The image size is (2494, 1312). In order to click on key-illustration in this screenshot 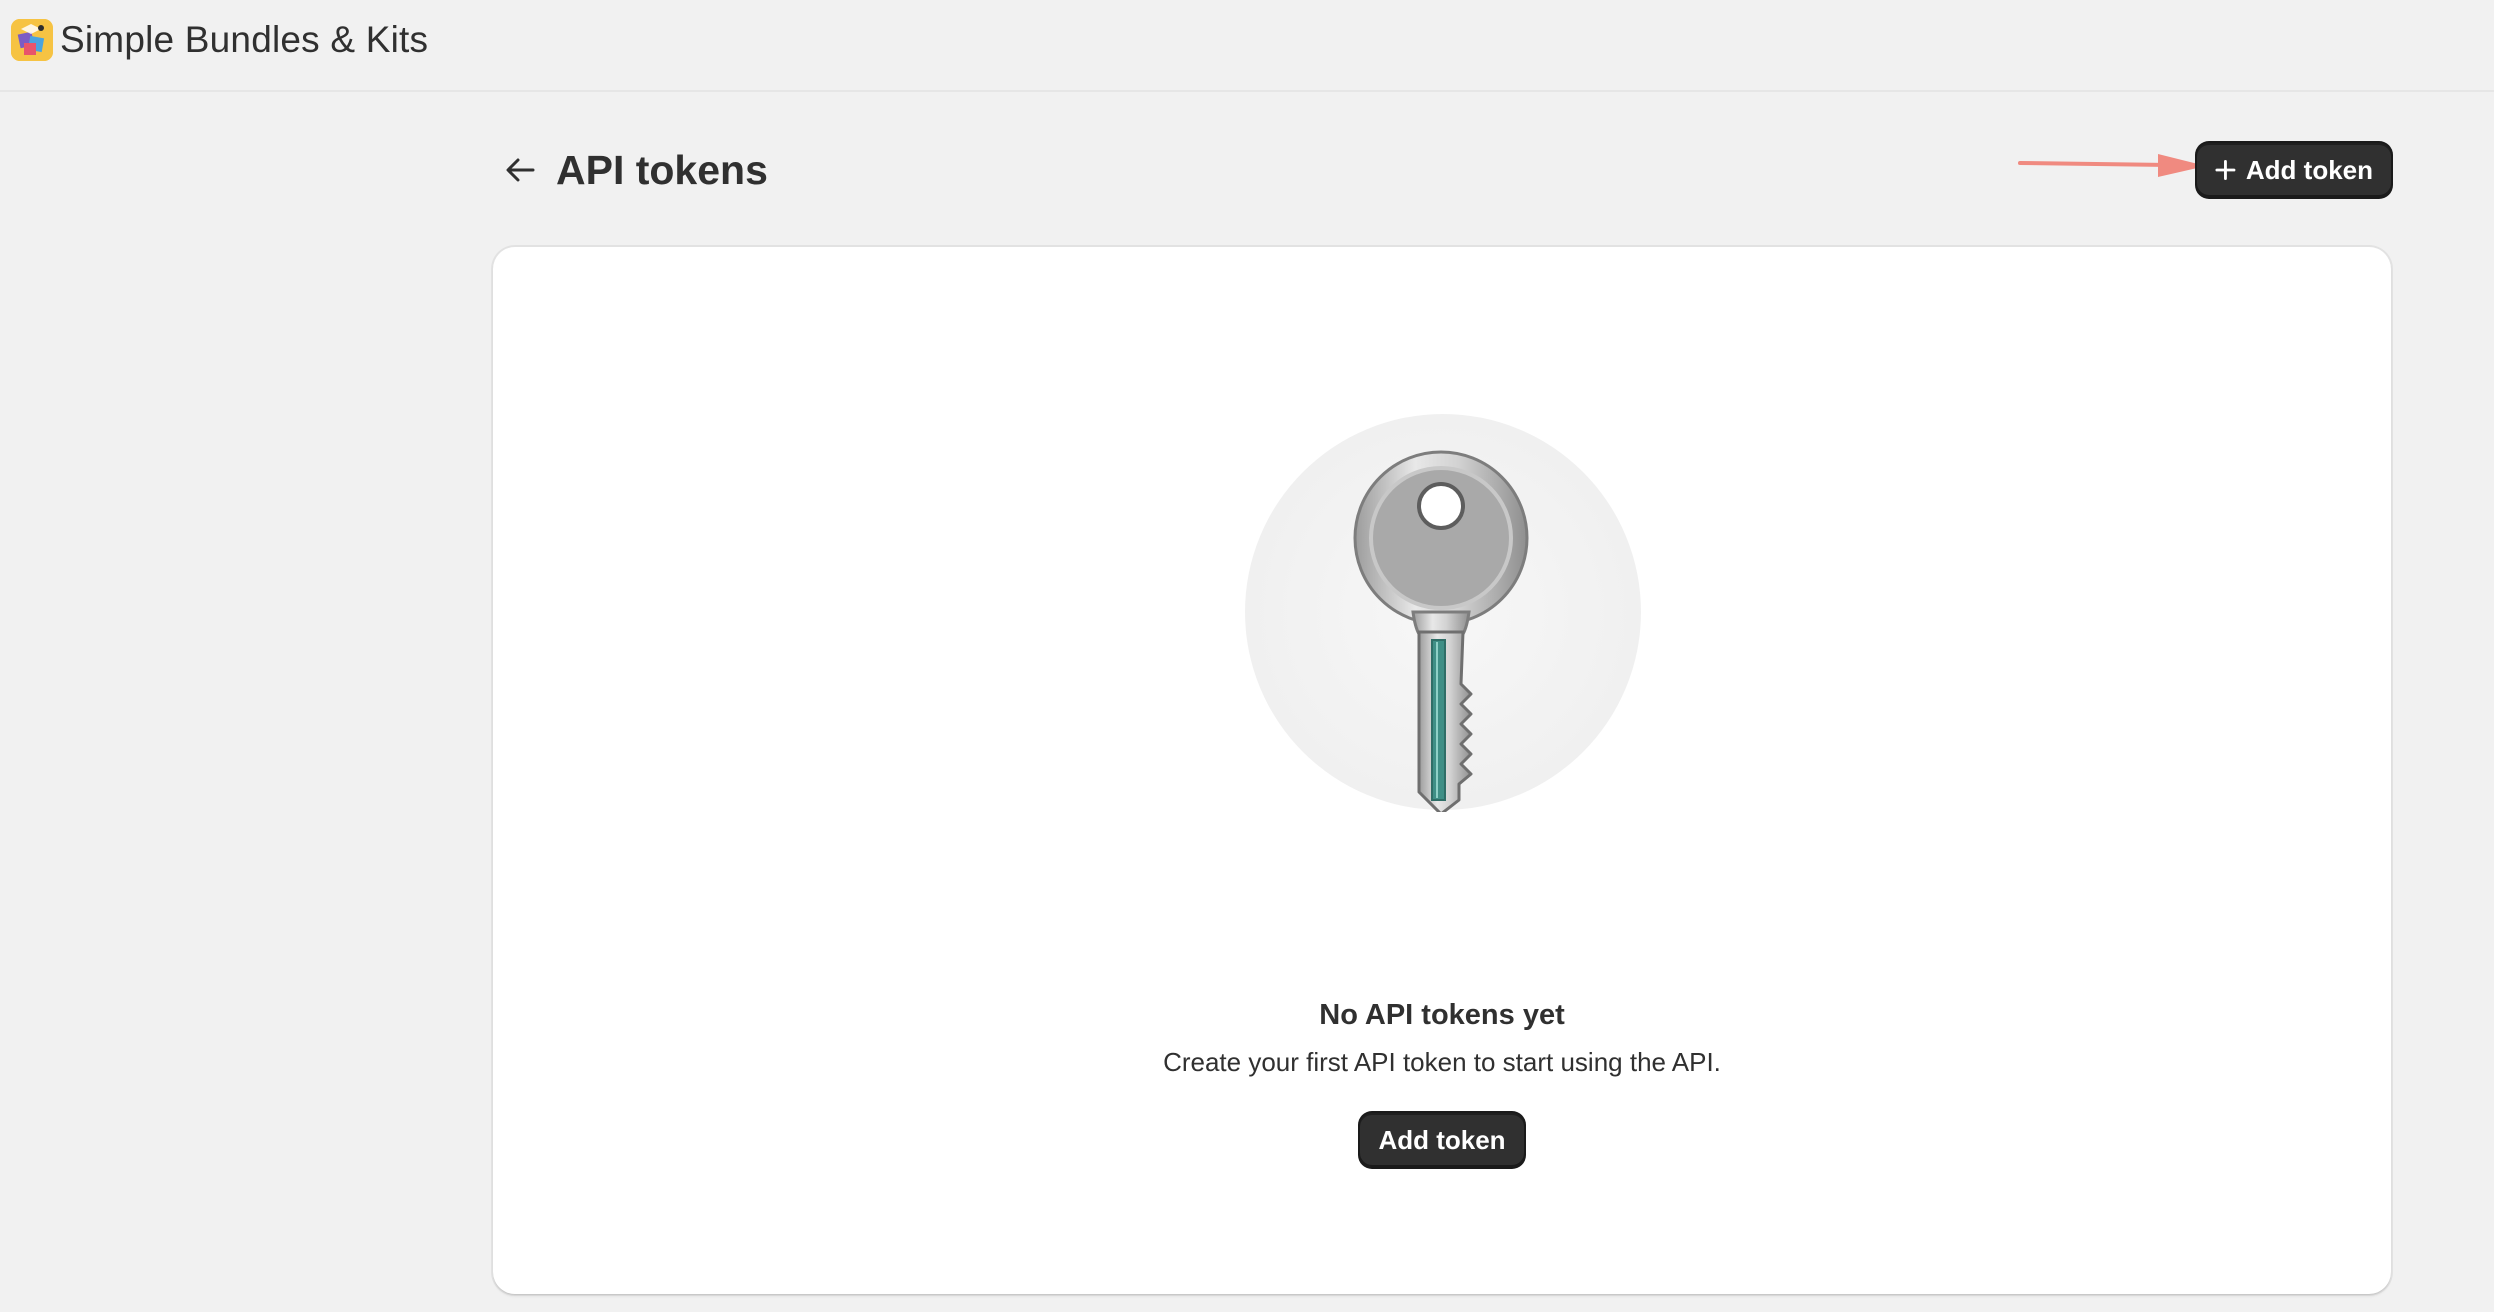, I will do `click(1443, 613)`.